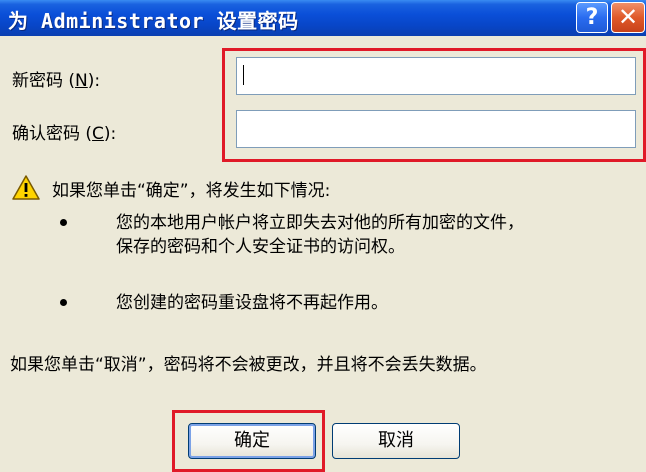  I want to click on new-password-label: 新密码 (N):, so click(56, 78).